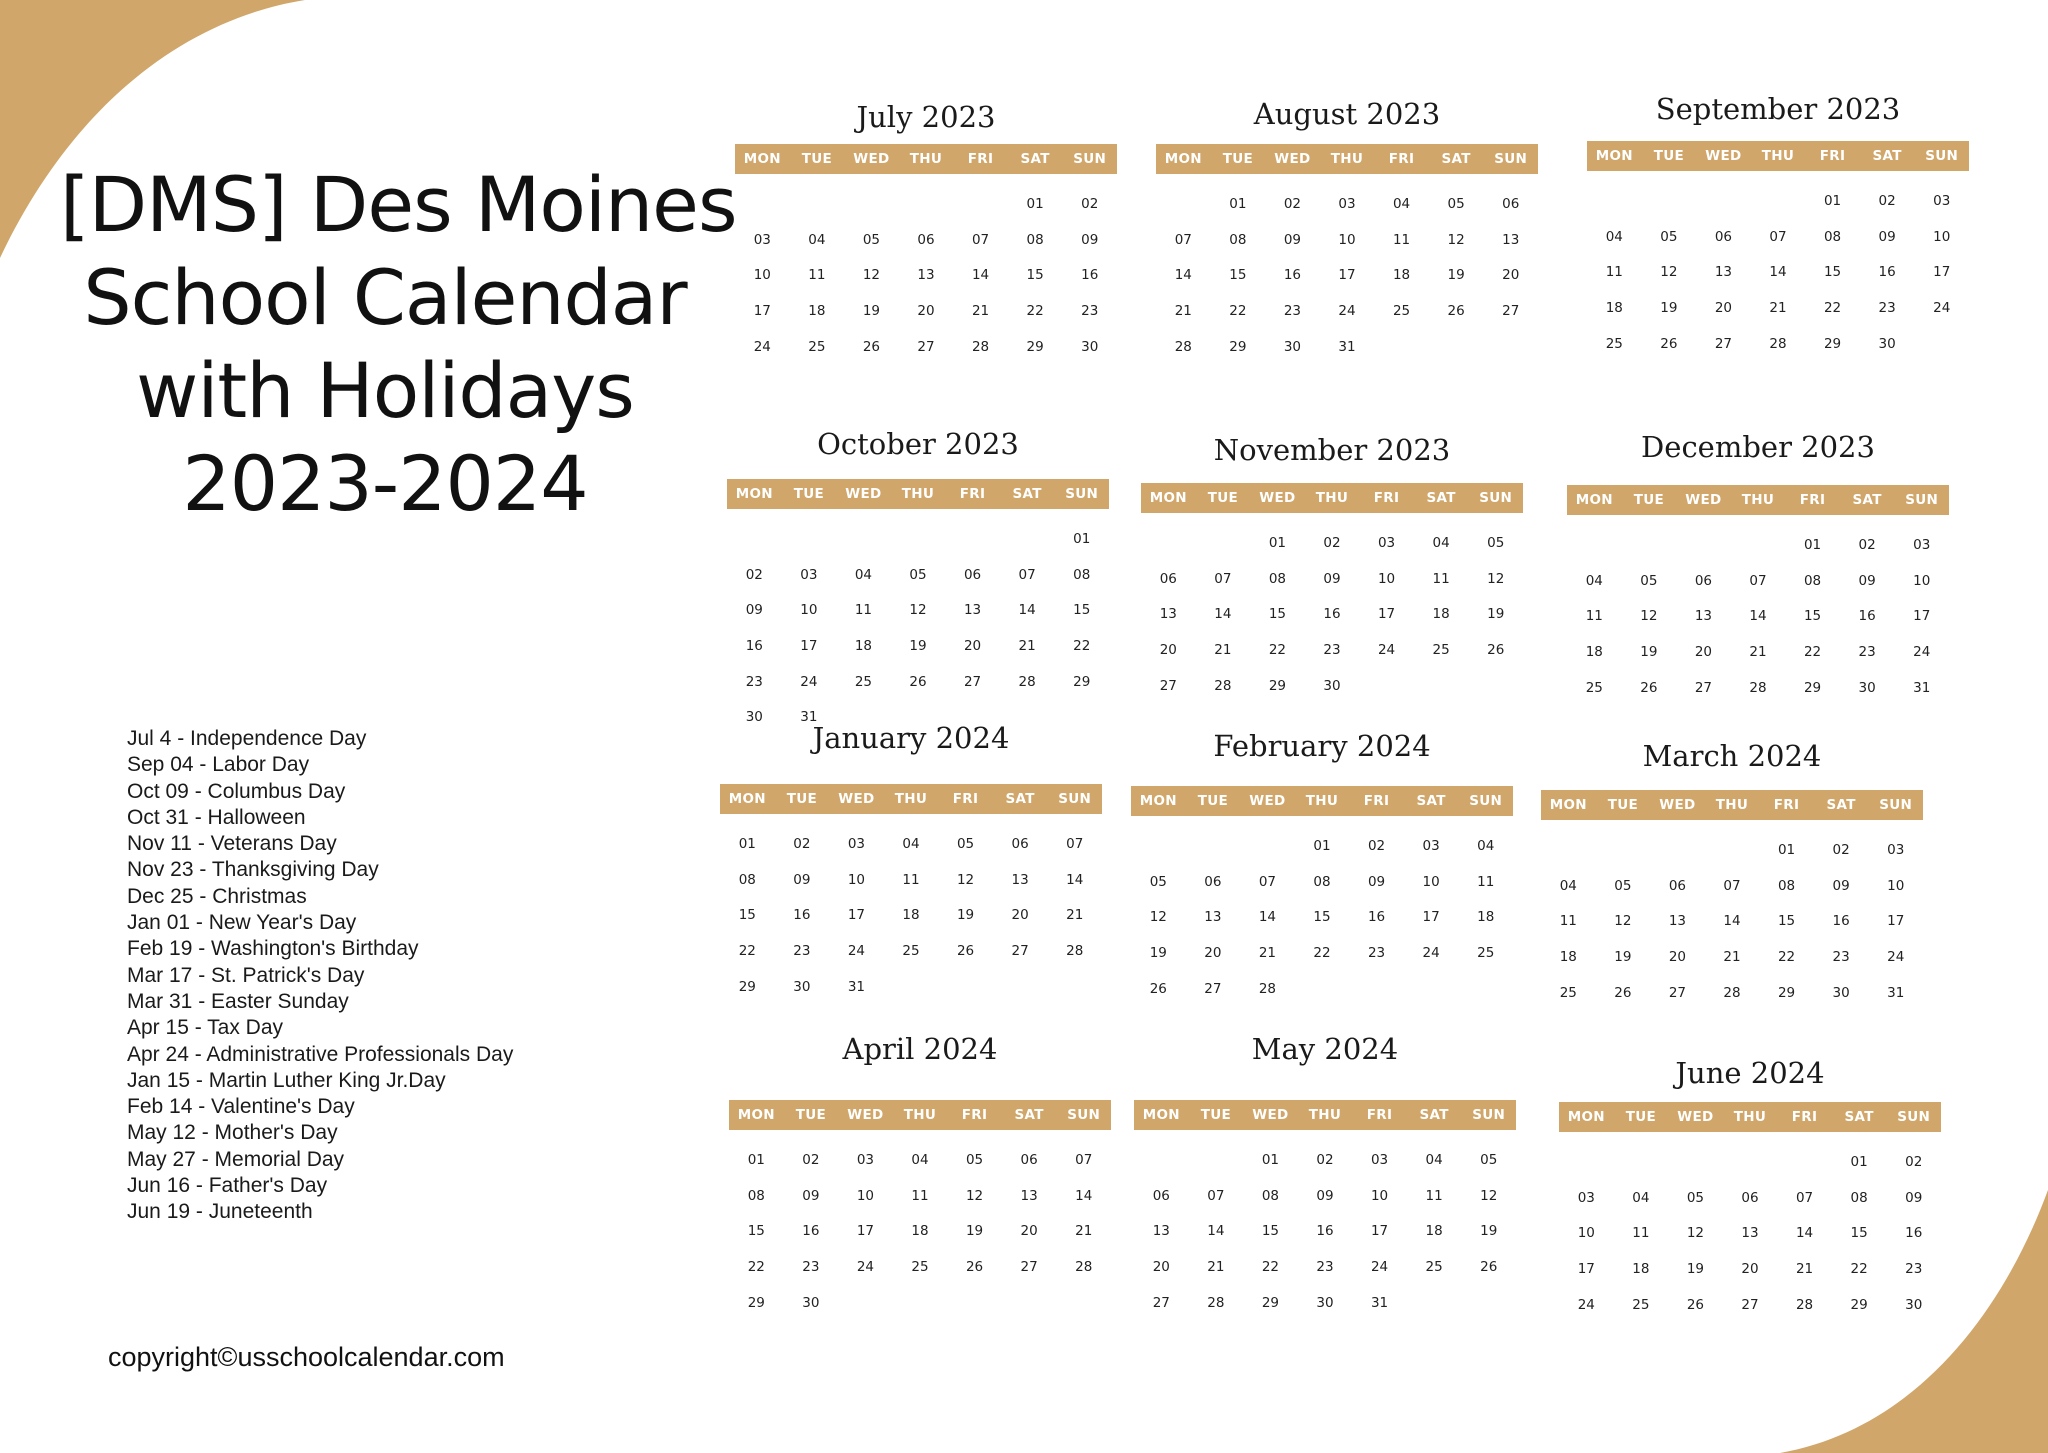 Image resolution: width=2048 pixels, height=1453 pixels. What do you see at coordinates (1511, 159) in the screenshot?
I see `weekday-label: SUN` at bounding box center [1511, 159].